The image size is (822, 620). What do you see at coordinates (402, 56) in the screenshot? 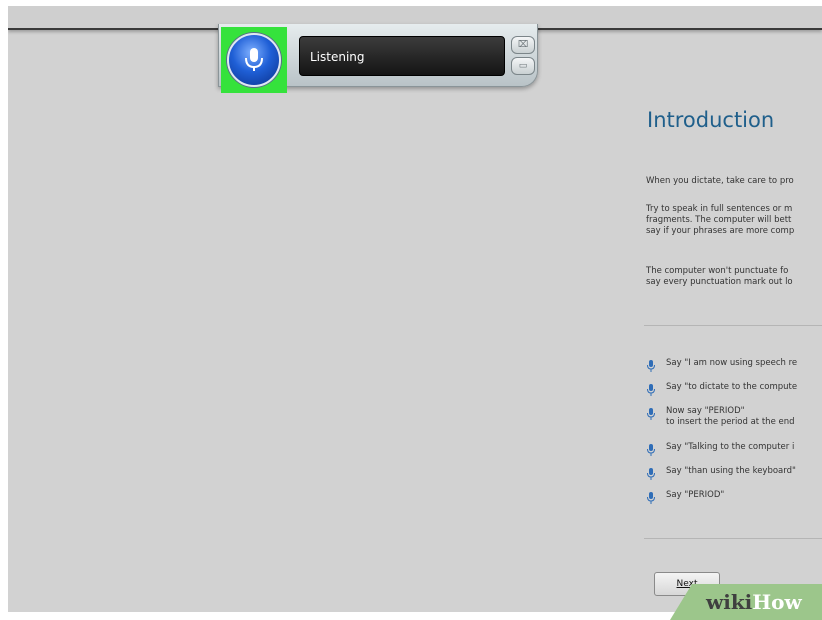
I see `status-display: Listening` at bounding box center [402, 56].